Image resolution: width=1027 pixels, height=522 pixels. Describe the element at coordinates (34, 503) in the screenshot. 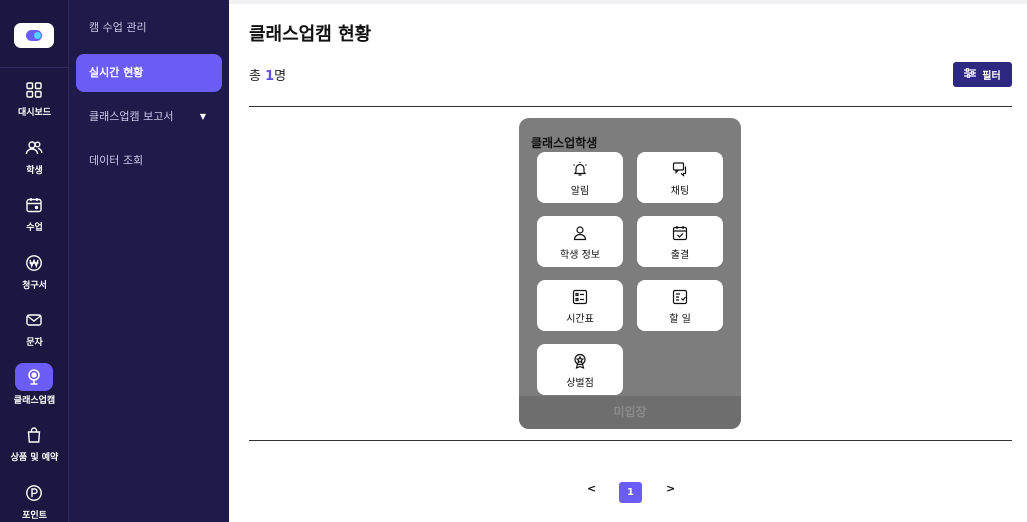

I see `rail-item-points: 포인트` at that location.